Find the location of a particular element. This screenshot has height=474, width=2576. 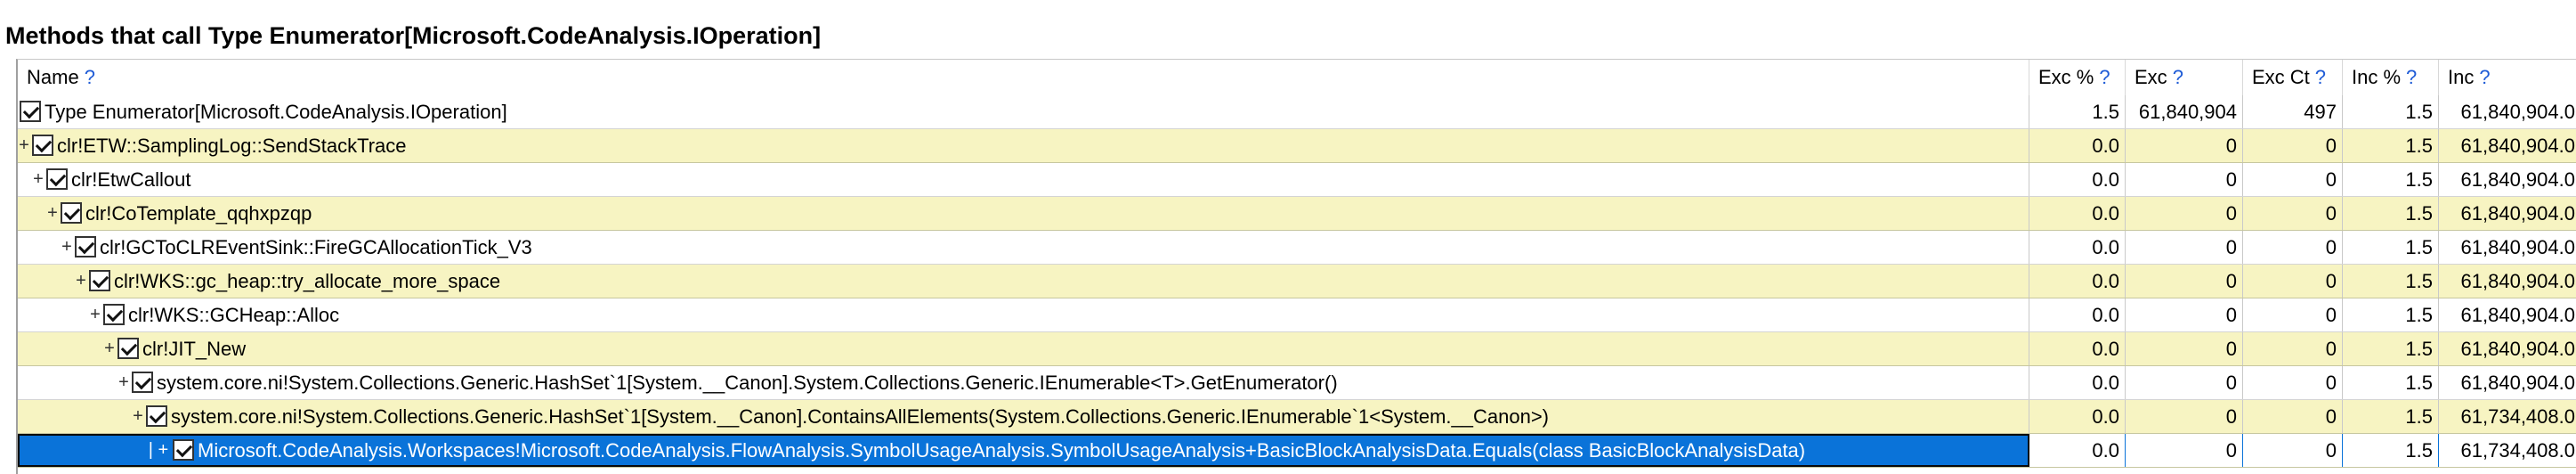

exc-pct-cell: 1.5 is located at coordinates (2077, 112).